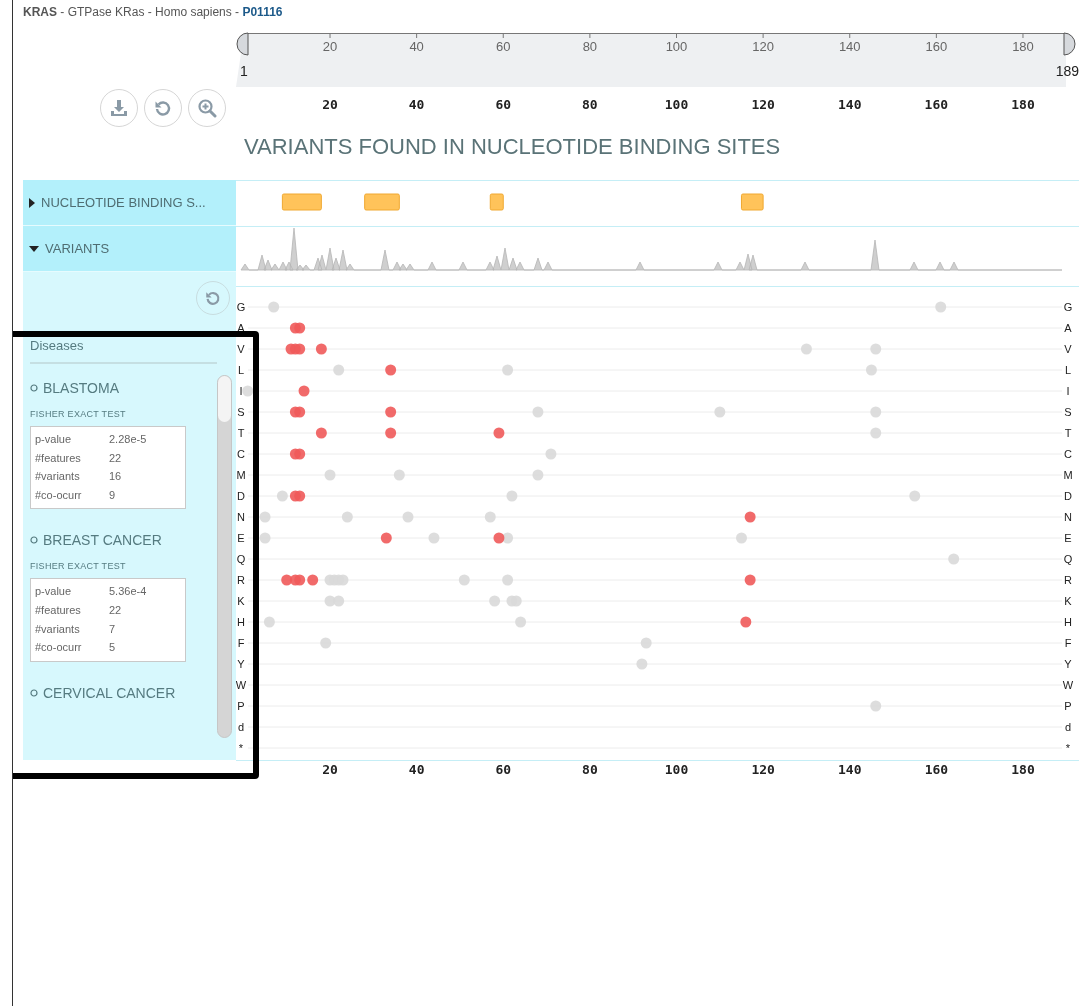 The image size is (1079, 1006). Describe the element at coordinates (113, 495) in the screenshot. I see `stat-value: 9` at that location.